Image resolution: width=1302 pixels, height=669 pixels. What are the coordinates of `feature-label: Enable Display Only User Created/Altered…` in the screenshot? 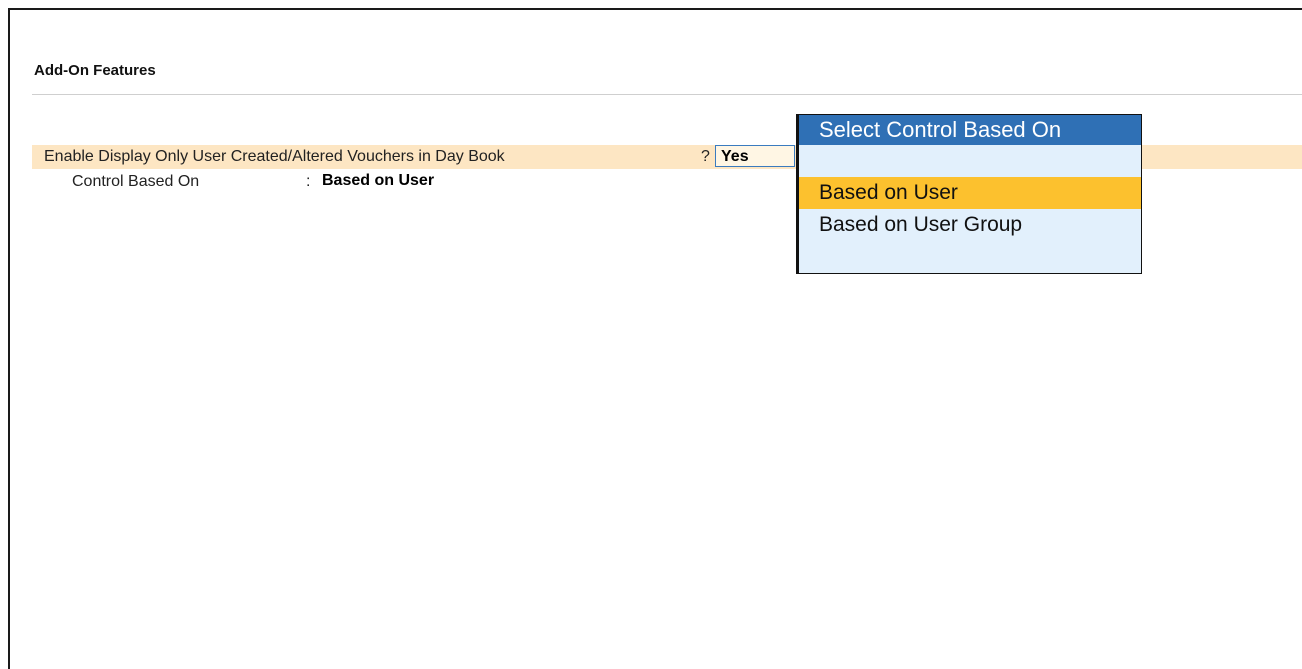 It's located at (274, 156).